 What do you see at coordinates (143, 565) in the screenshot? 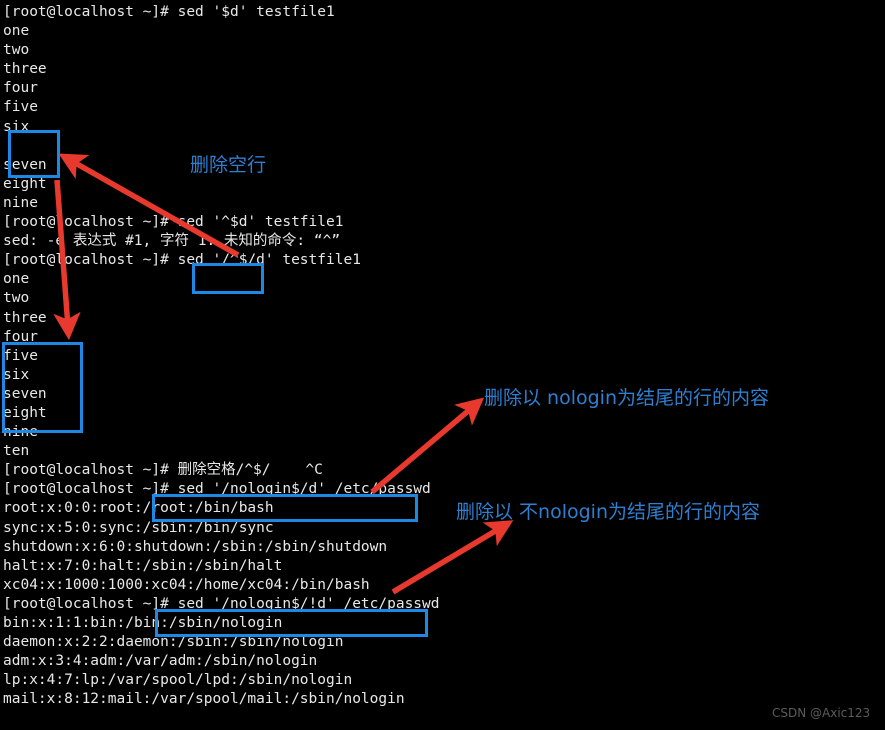
I see `terminal-line: halt:x:7:0:halt:/sbin:/sbin/halt` at bounding box center [143, 565].